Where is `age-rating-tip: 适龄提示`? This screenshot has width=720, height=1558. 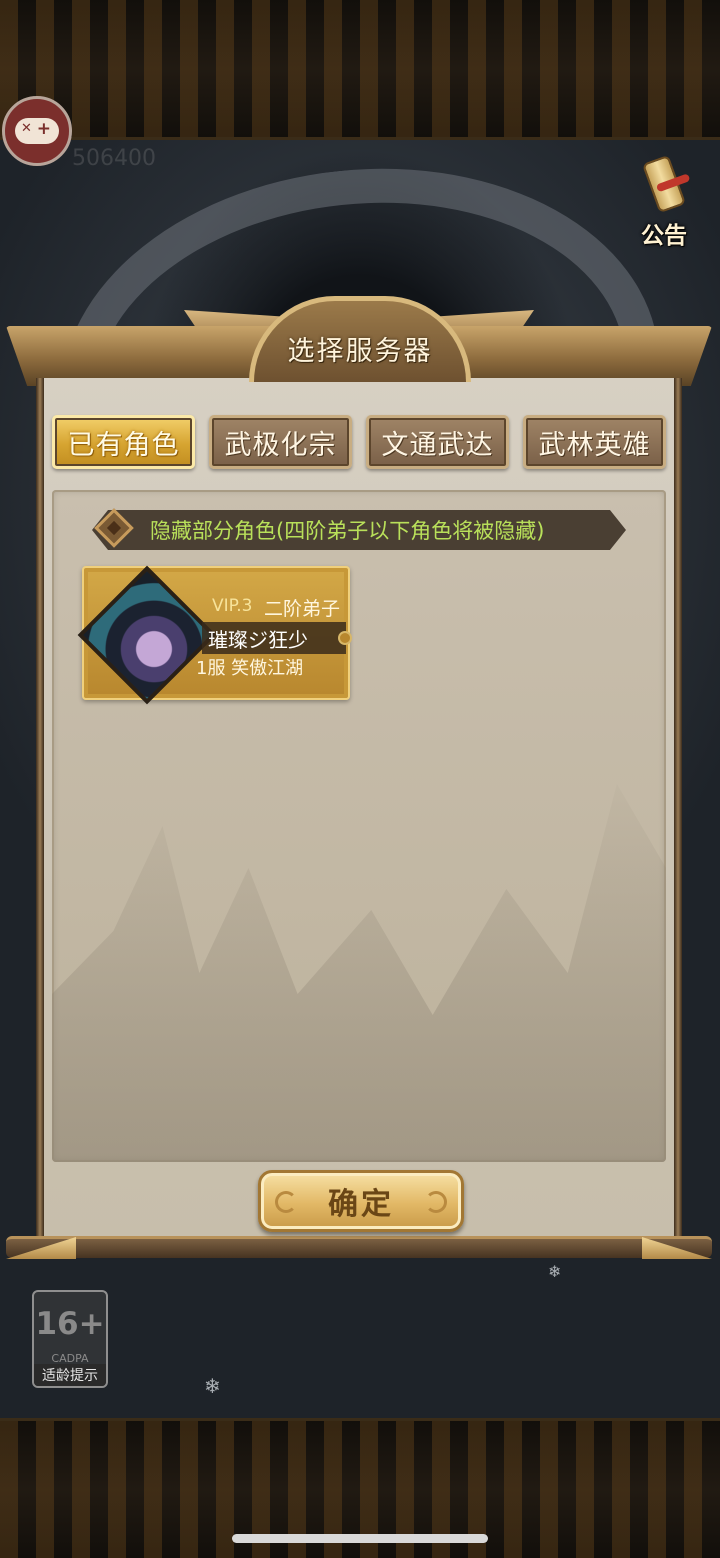 age-rating-tip: 适龄提示 is located at coordinates (70, 1375).